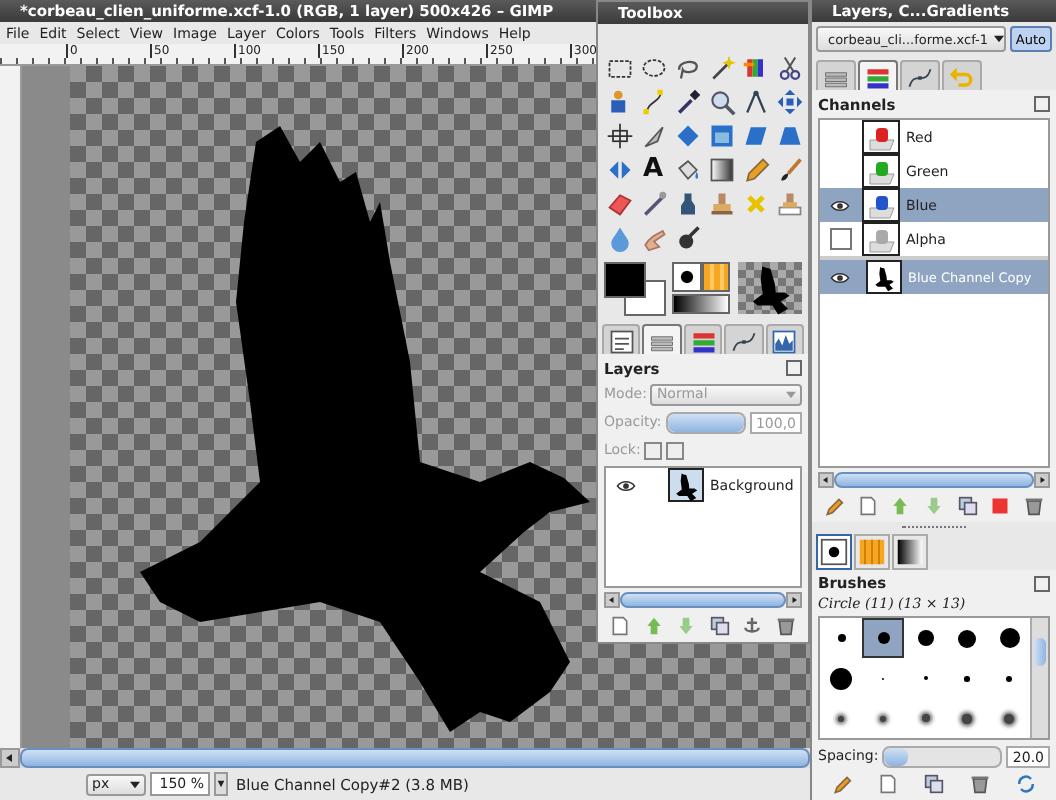  Describe the element at coordinates (942, 756) in the screenshot. I see `spacing-slider` at that location.